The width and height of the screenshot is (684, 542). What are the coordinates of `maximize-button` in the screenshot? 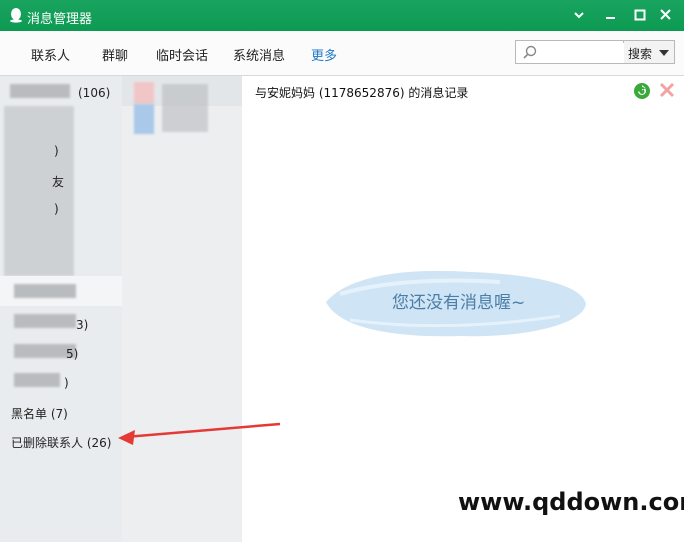 It's located at (640, 15).